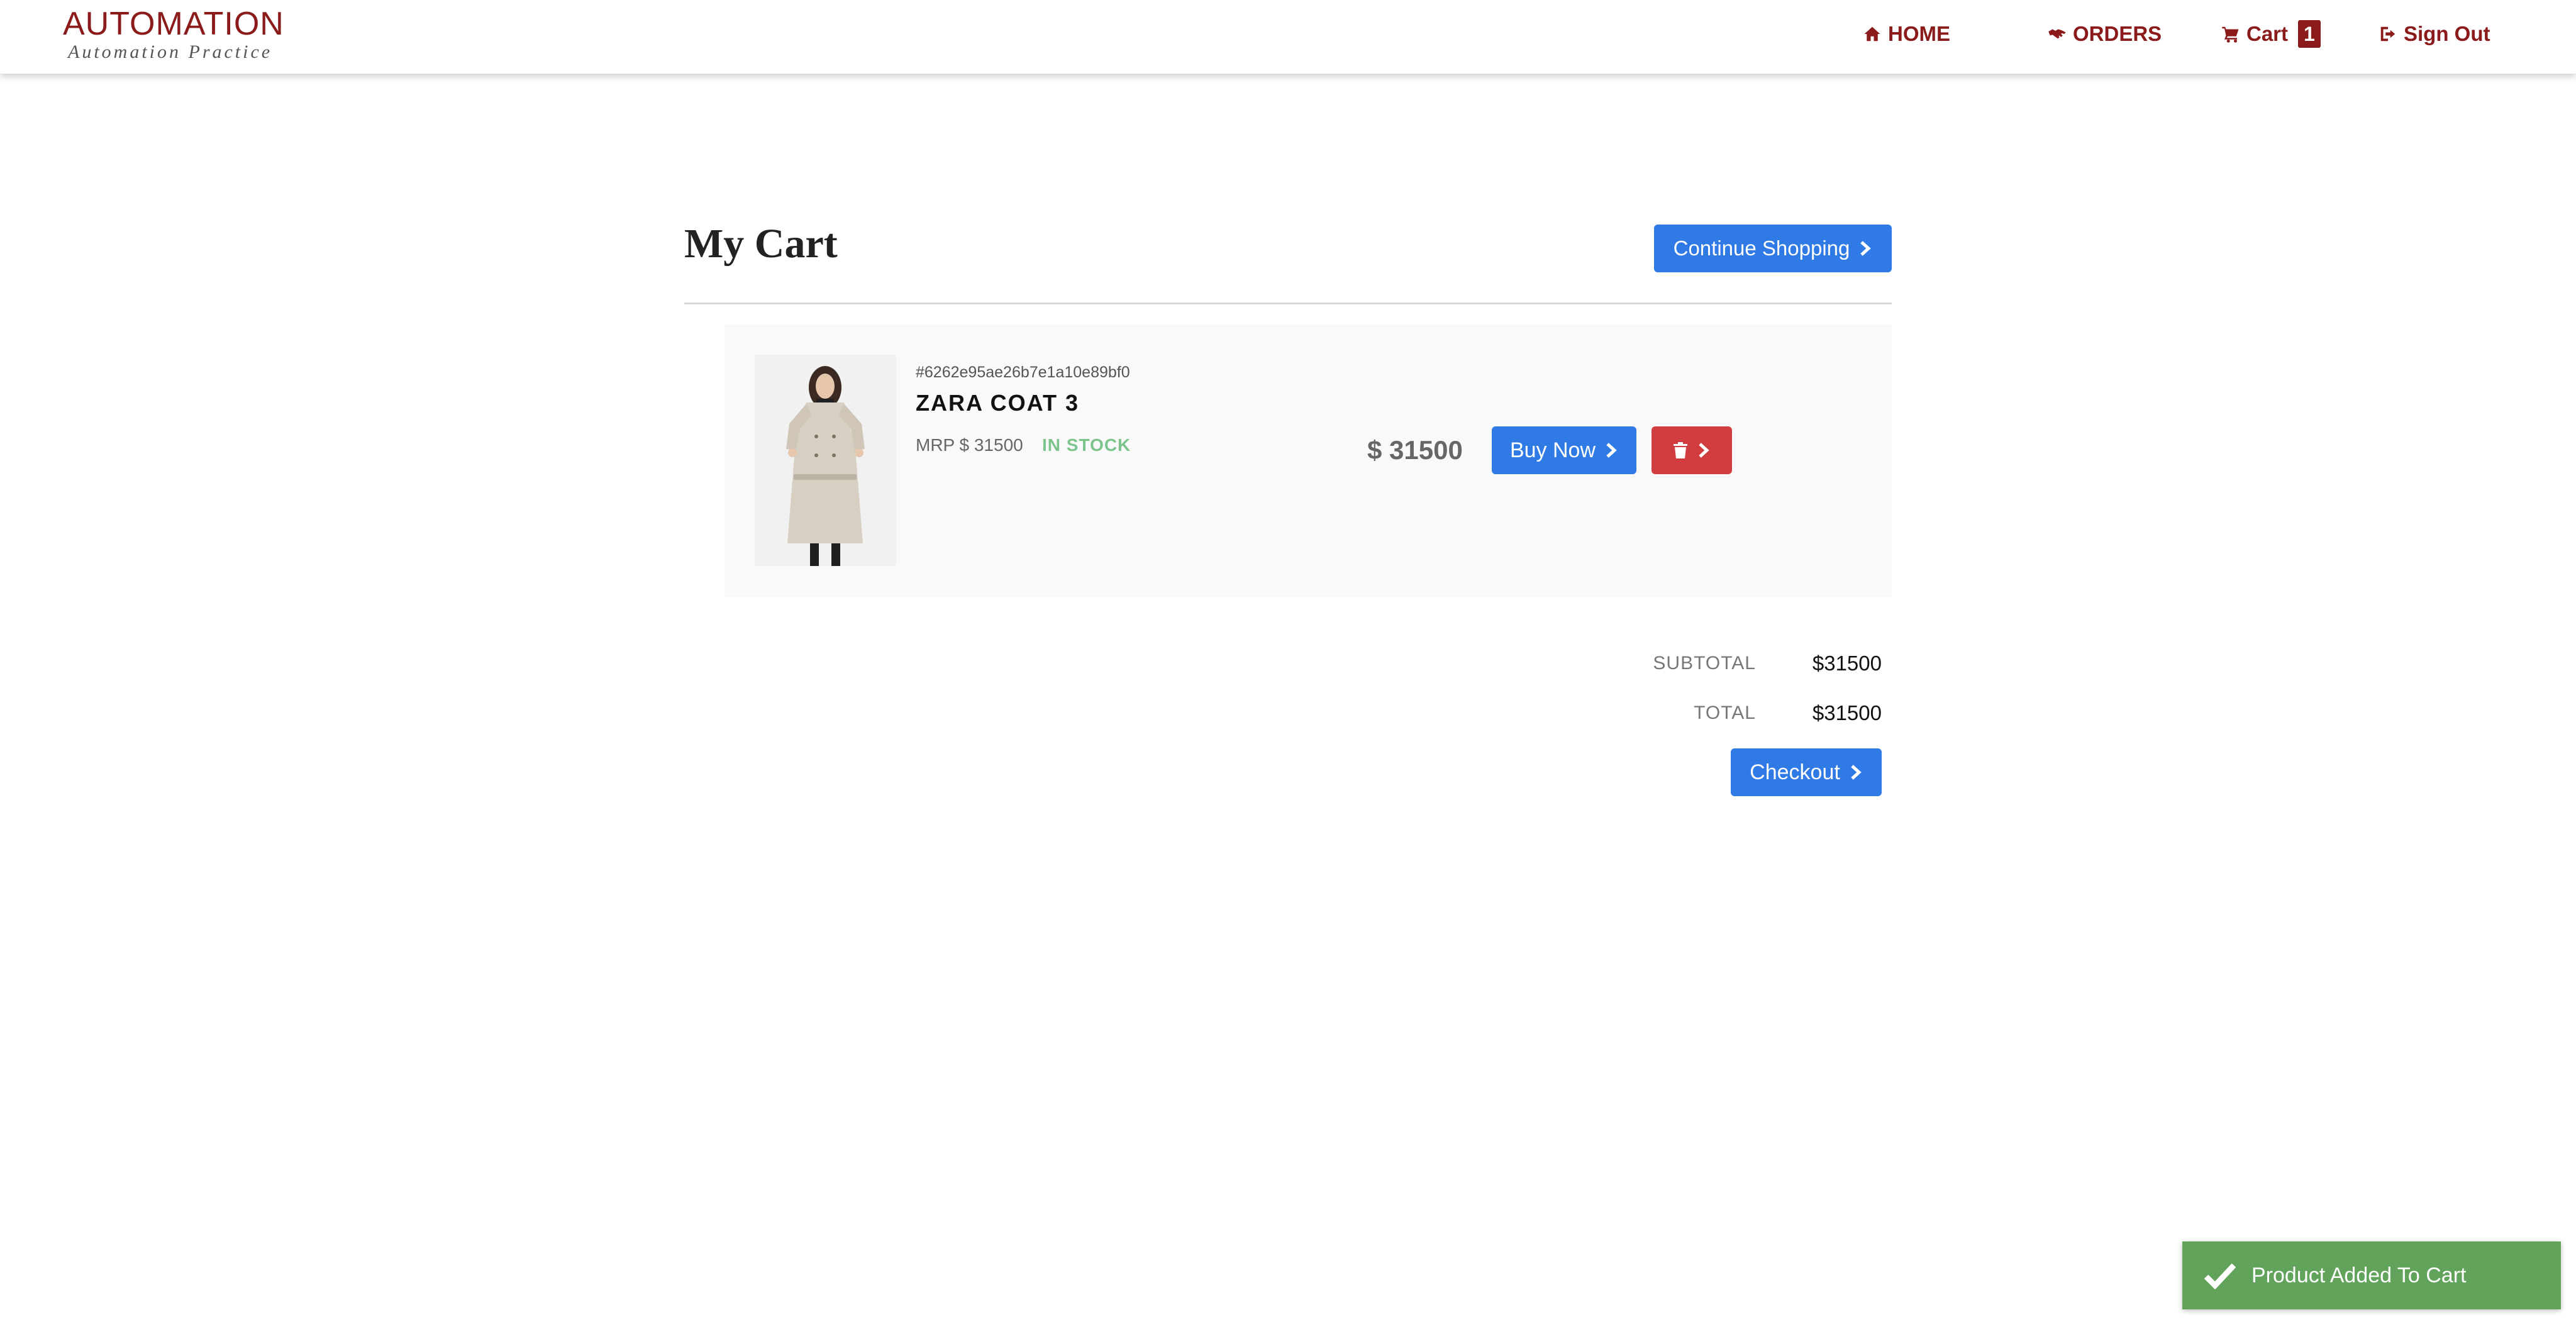  What do you see at coordinates (1847, 663) in the screenshot?
I see `subtotal-value: $31500` at bounding box center [1847, 663].